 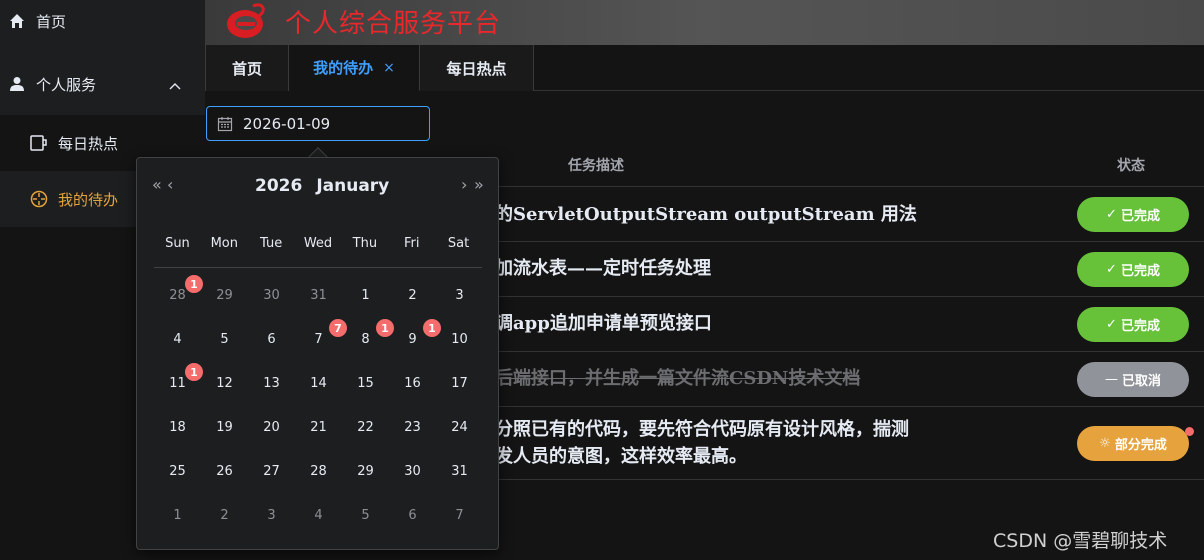 I want to click on calendar-icon, so click(x=225, y=124).